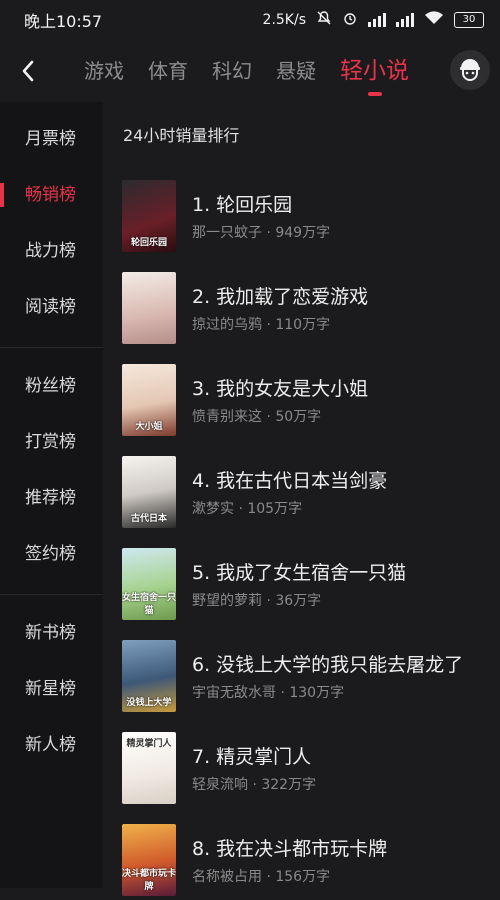 The image size is (500, 900). Describe the element at coordinates (307, 678) in the screenshot. I see `book-item: 没钱上大学 6. 没钱上大学的我只能去屠龙了 宇宙无敌水哥 · 130万字` at that location.